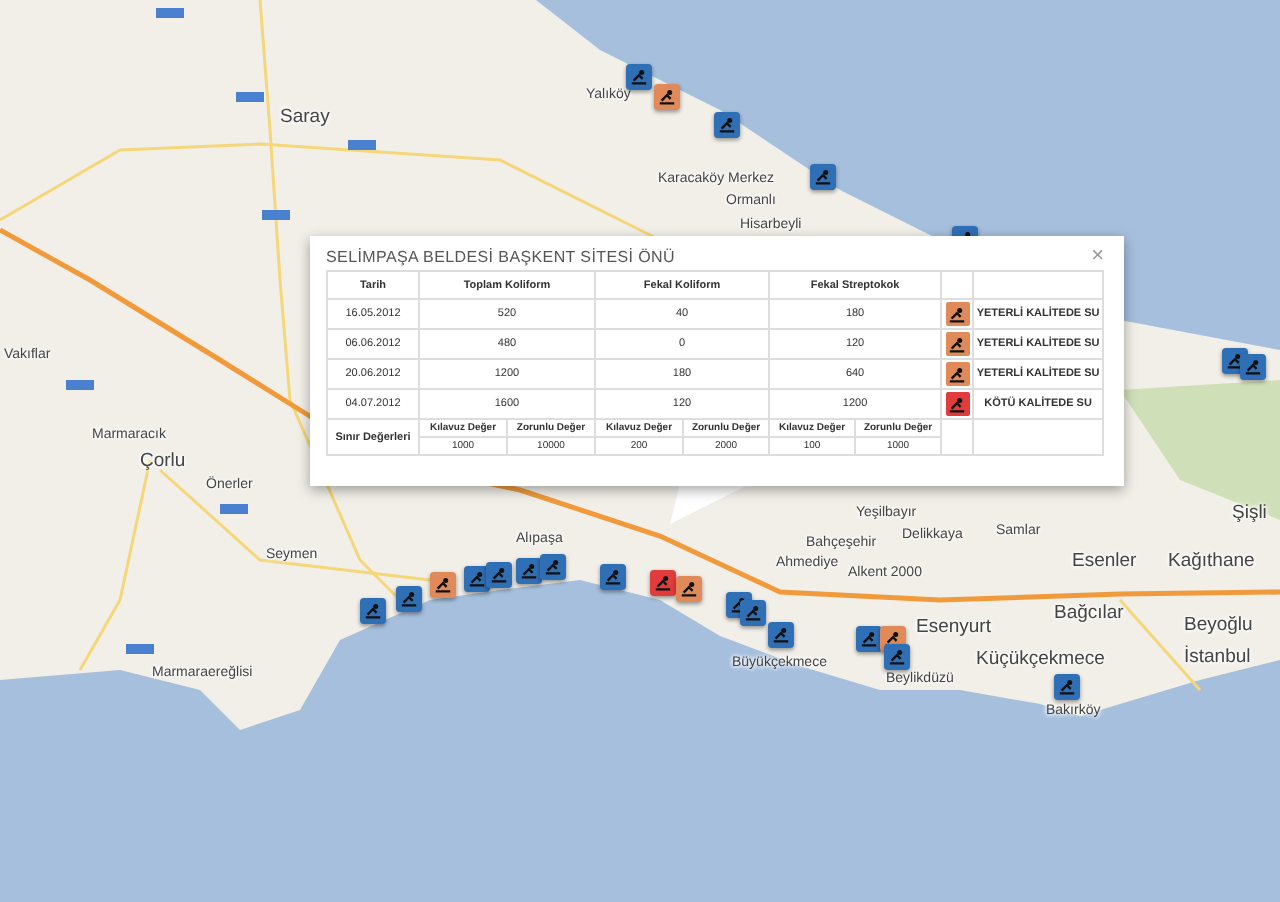 This screenshot has width=1280, height=902. What do you see at coordinates (1089, 613) in the screenshot?
I see `place-label: Bağcılar` at bounding box center [1089, 613].